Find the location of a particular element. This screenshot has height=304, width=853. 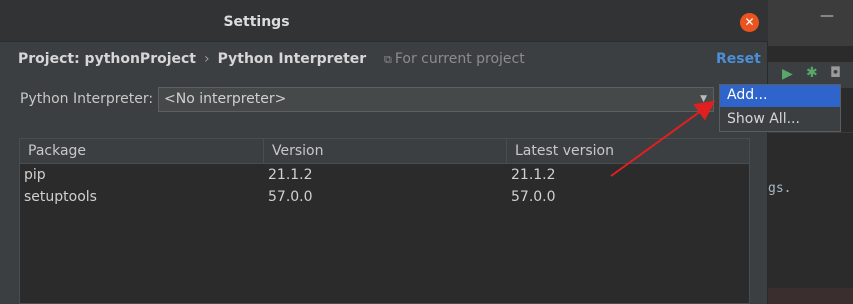

dialog-title: Settings is located at coordinates (256, 22).